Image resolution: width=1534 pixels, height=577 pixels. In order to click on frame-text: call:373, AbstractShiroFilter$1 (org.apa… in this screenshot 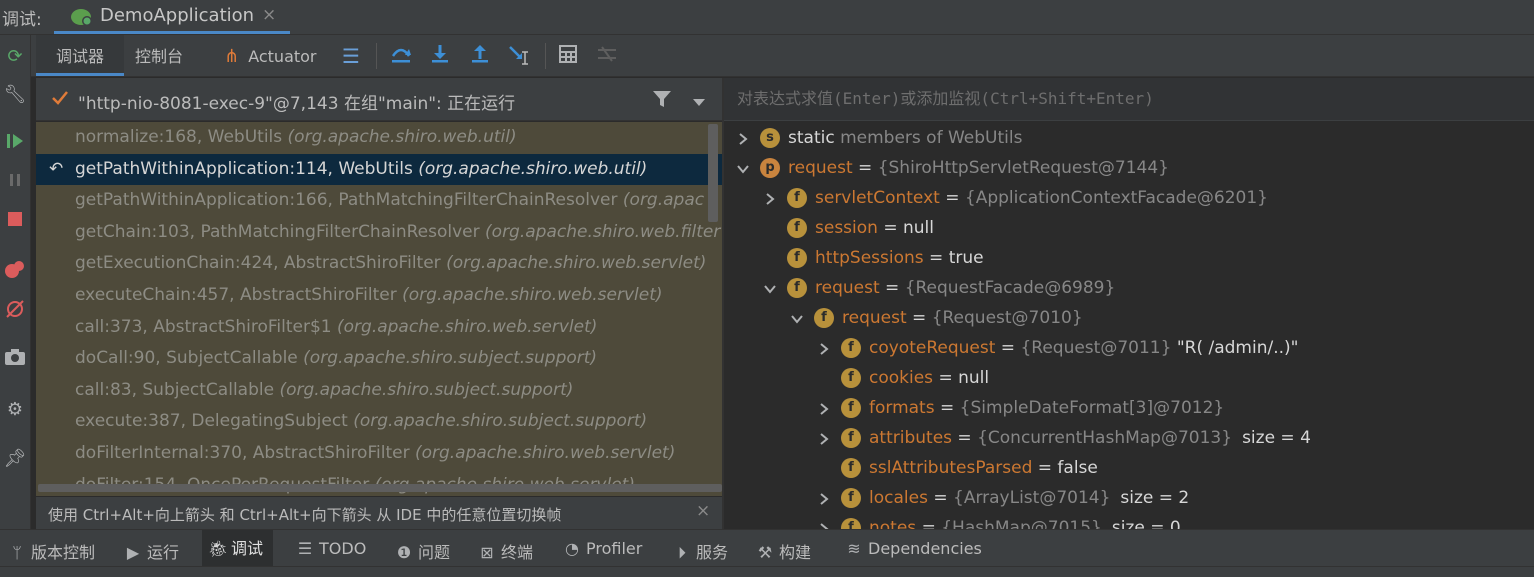, I will do `click(336, 327)`.